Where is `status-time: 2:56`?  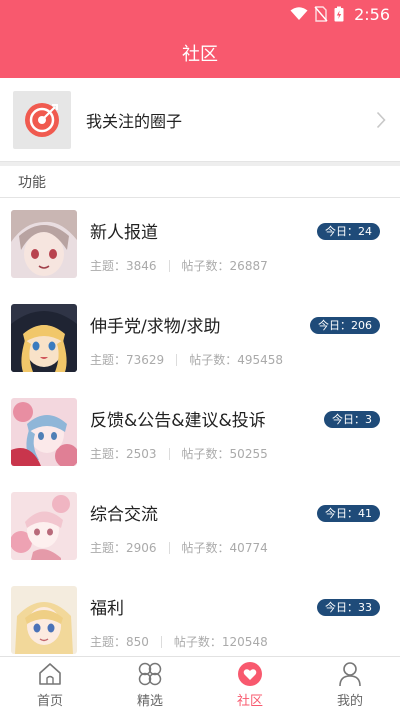 status-time: 2:56 is located at coordinates (372, 14).